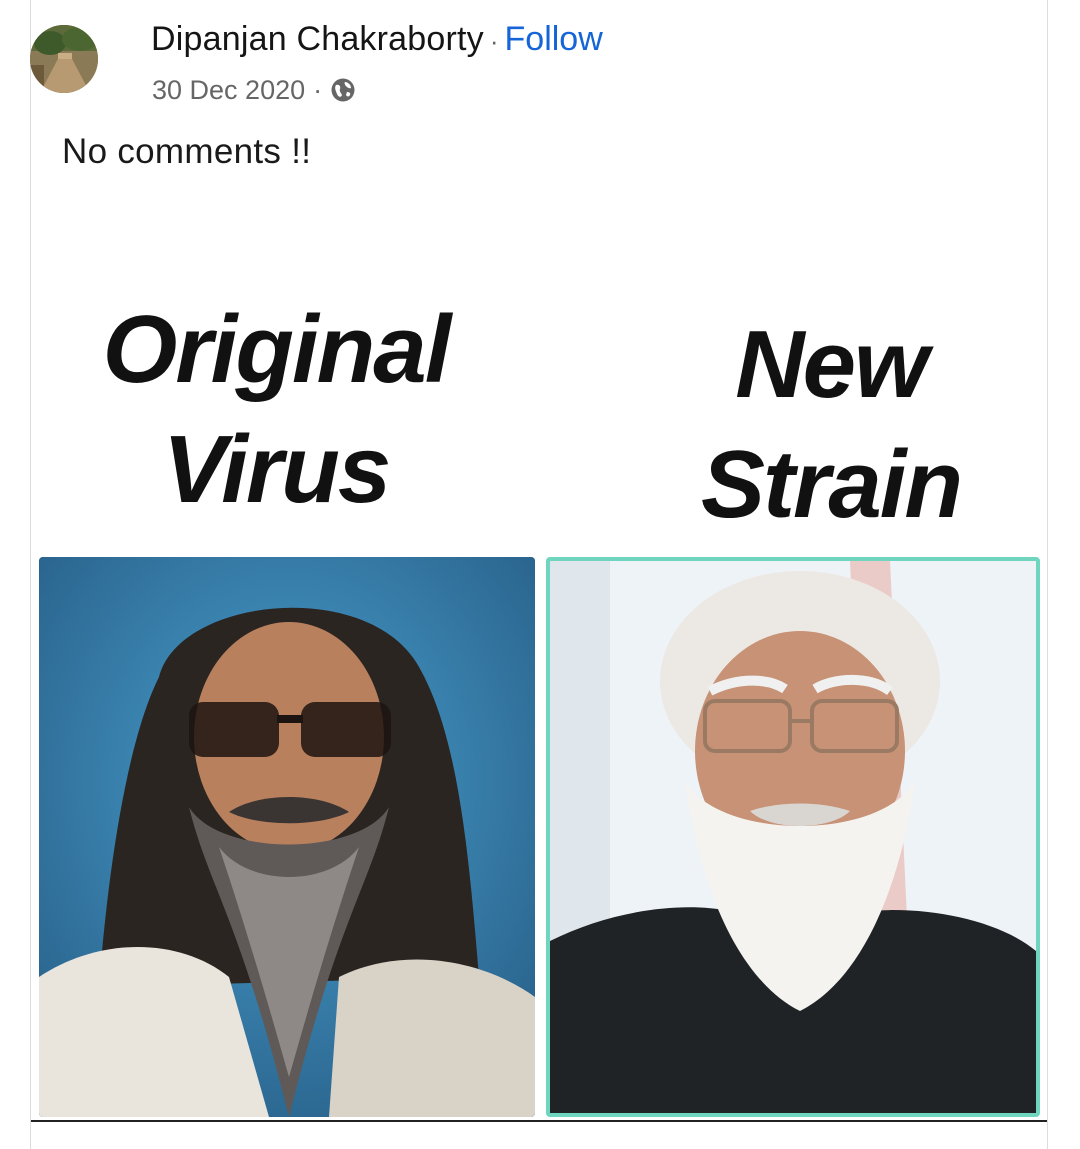  I want to click on right-caption-line1: New, so click(831, 364).